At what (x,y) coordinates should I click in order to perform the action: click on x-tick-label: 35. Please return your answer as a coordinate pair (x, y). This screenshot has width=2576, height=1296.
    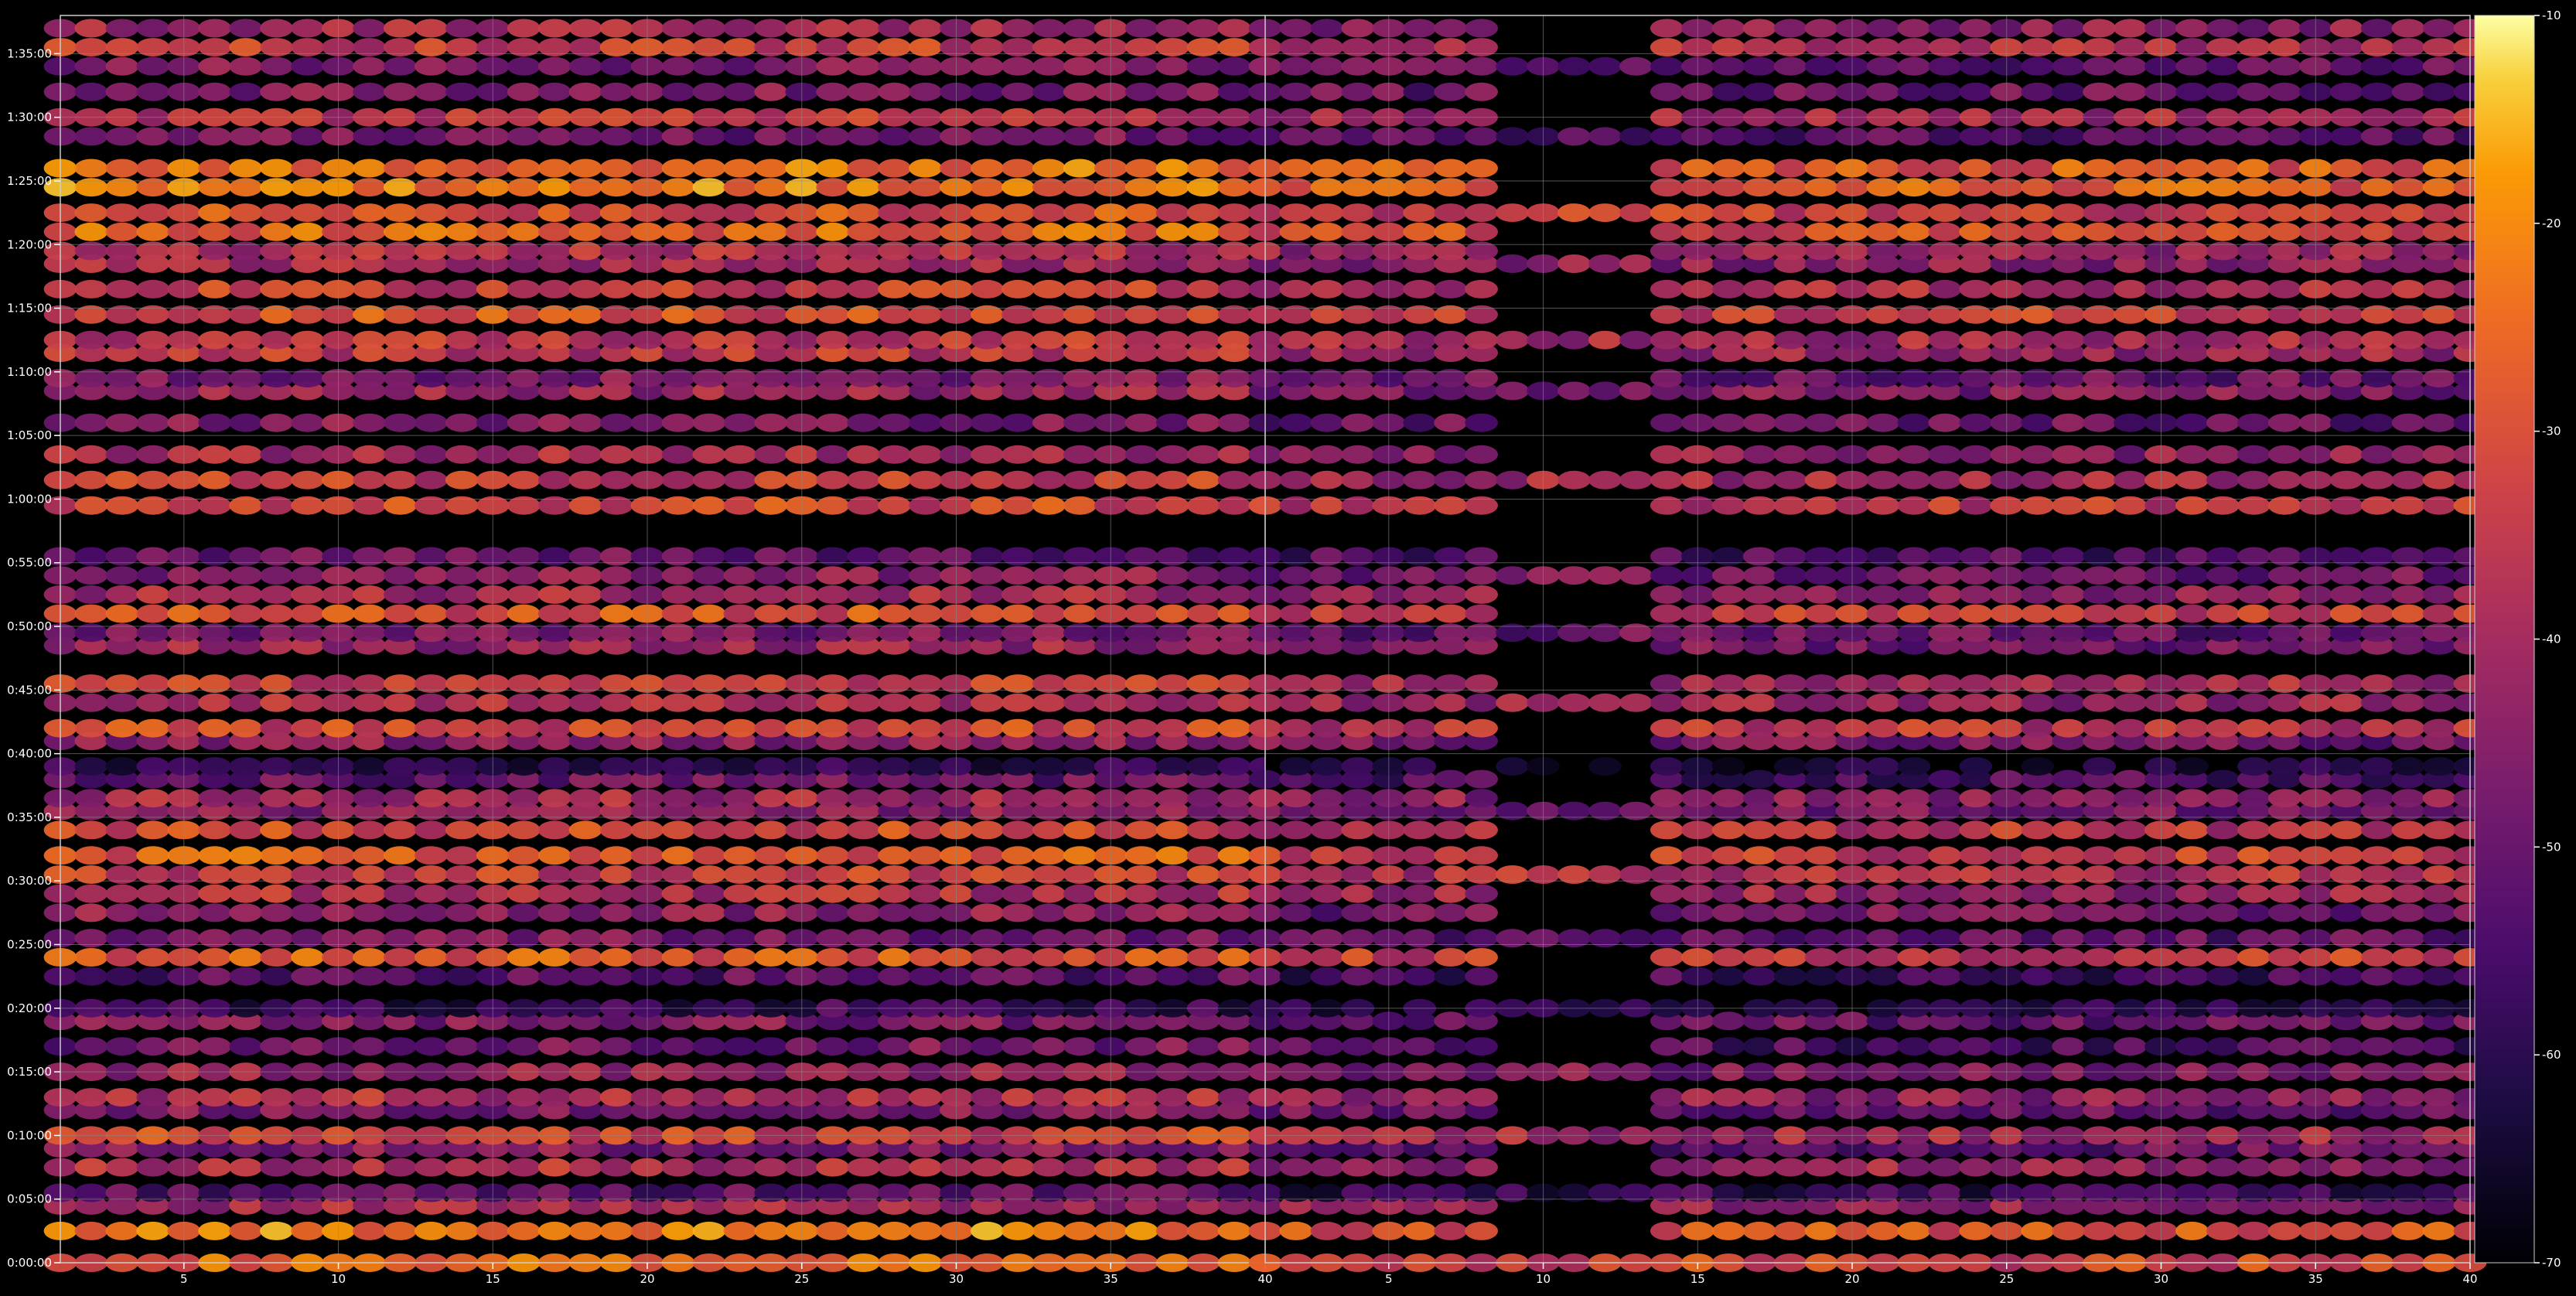
    Looking at the image, I should click on (2316, 1279).